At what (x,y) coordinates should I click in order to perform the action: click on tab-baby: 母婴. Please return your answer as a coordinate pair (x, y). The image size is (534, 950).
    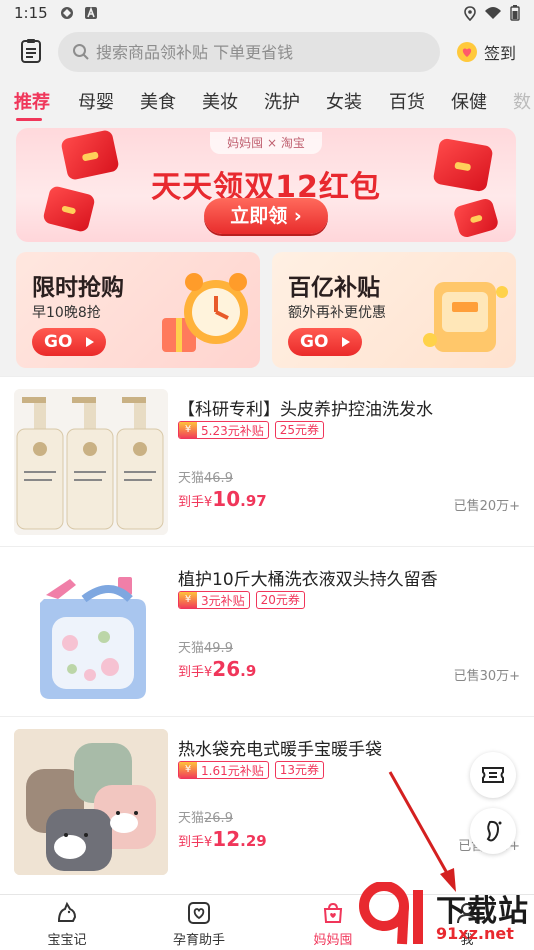
    Looking at the image, I should click on (96, 101).